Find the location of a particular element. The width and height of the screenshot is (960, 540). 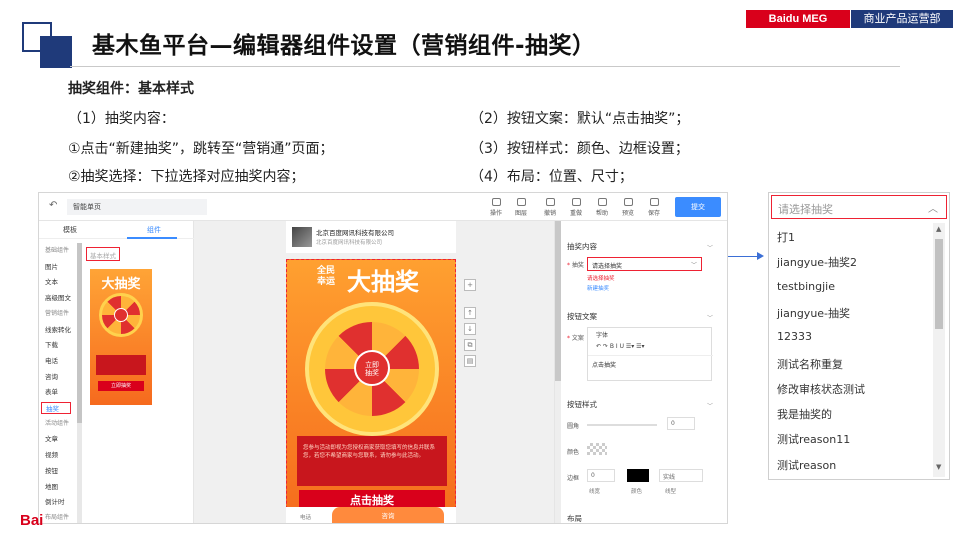

tab-component: 组件 is located at coordinates (154, 230).